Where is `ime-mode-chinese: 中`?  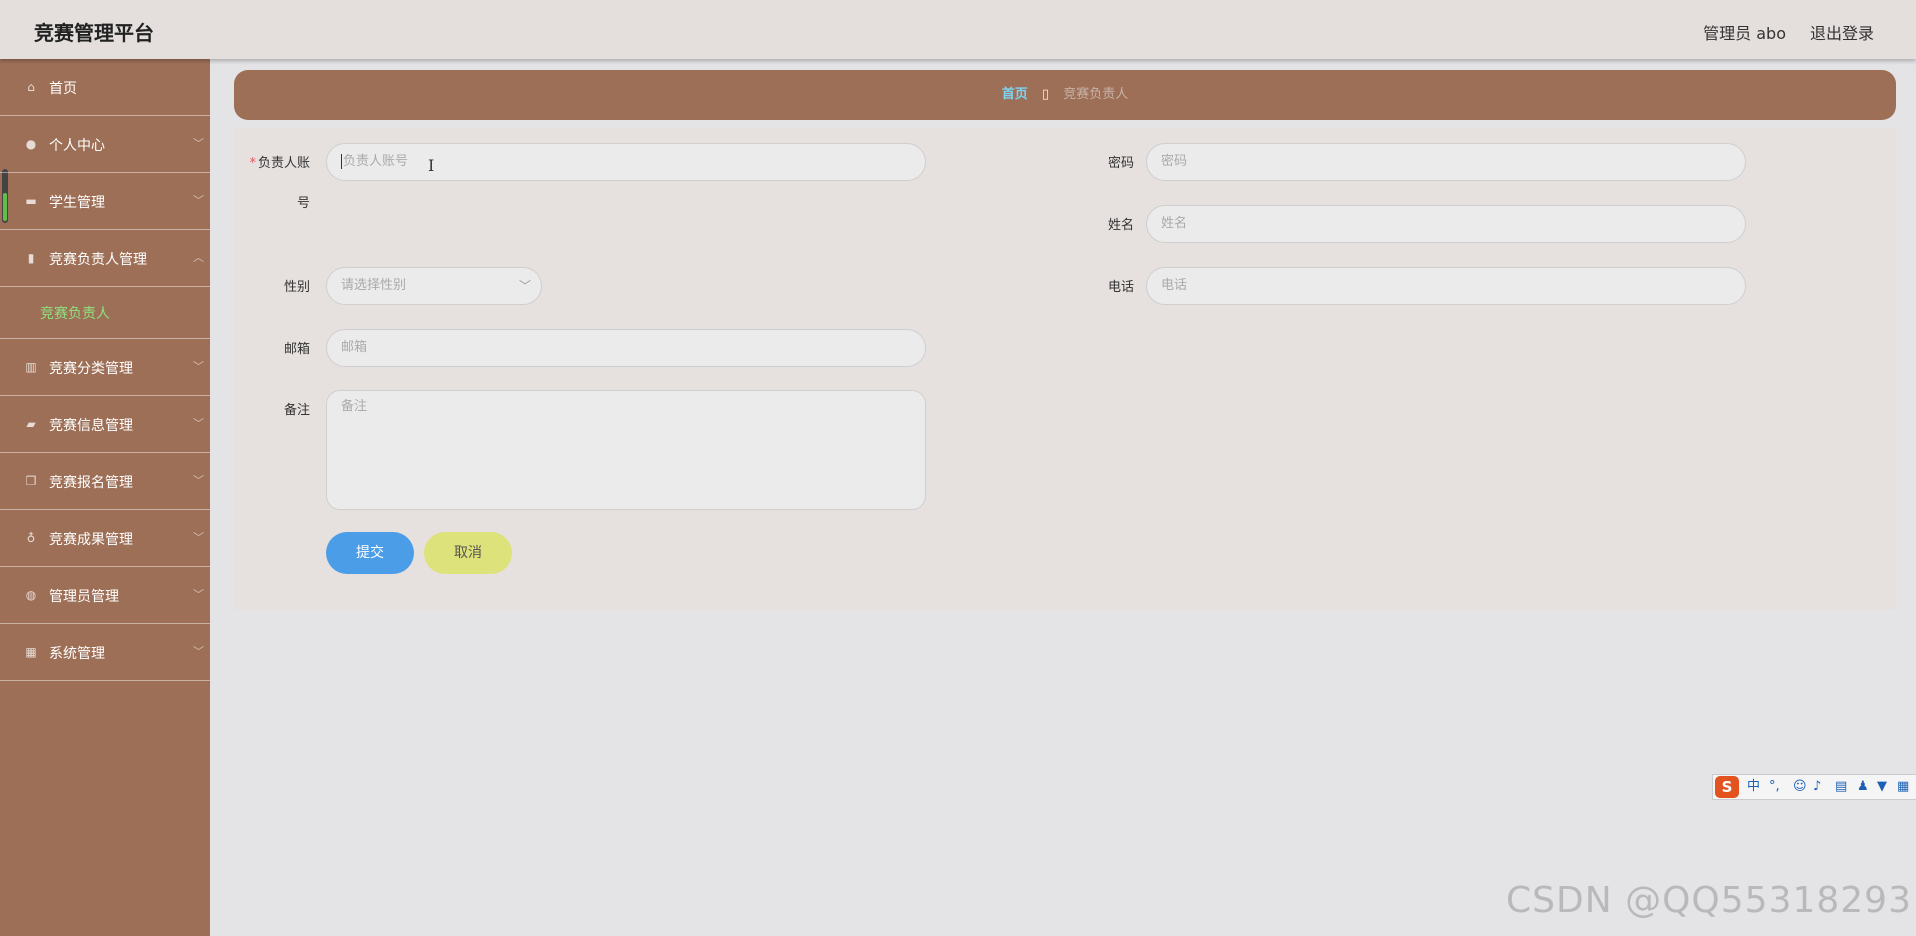
ime-mode-chinese: 中 is located at coordinates (1753, 787).